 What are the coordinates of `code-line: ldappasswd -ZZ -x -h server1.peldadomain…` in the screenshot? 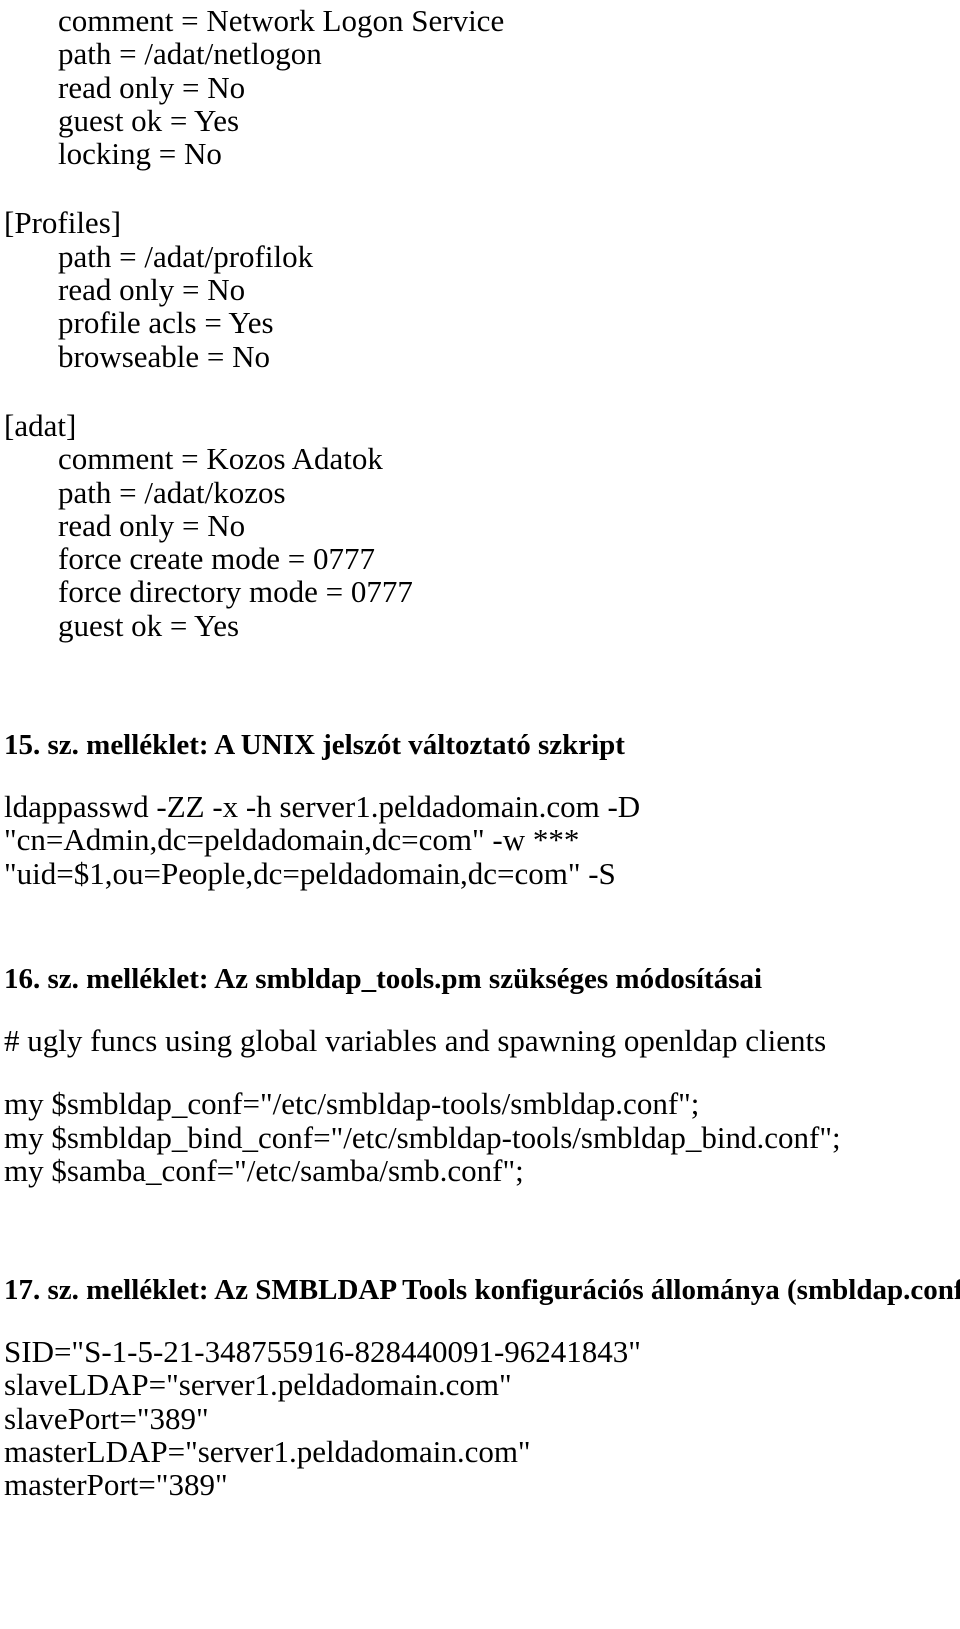 It's located at (322, 807).